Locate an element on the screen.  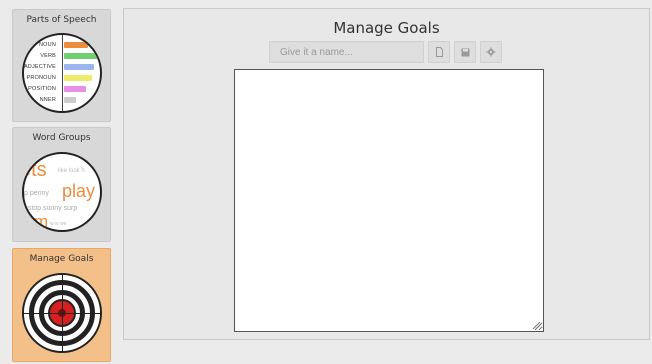
sidebar-item-label: Word Groups is located at coordinates (61, 138).